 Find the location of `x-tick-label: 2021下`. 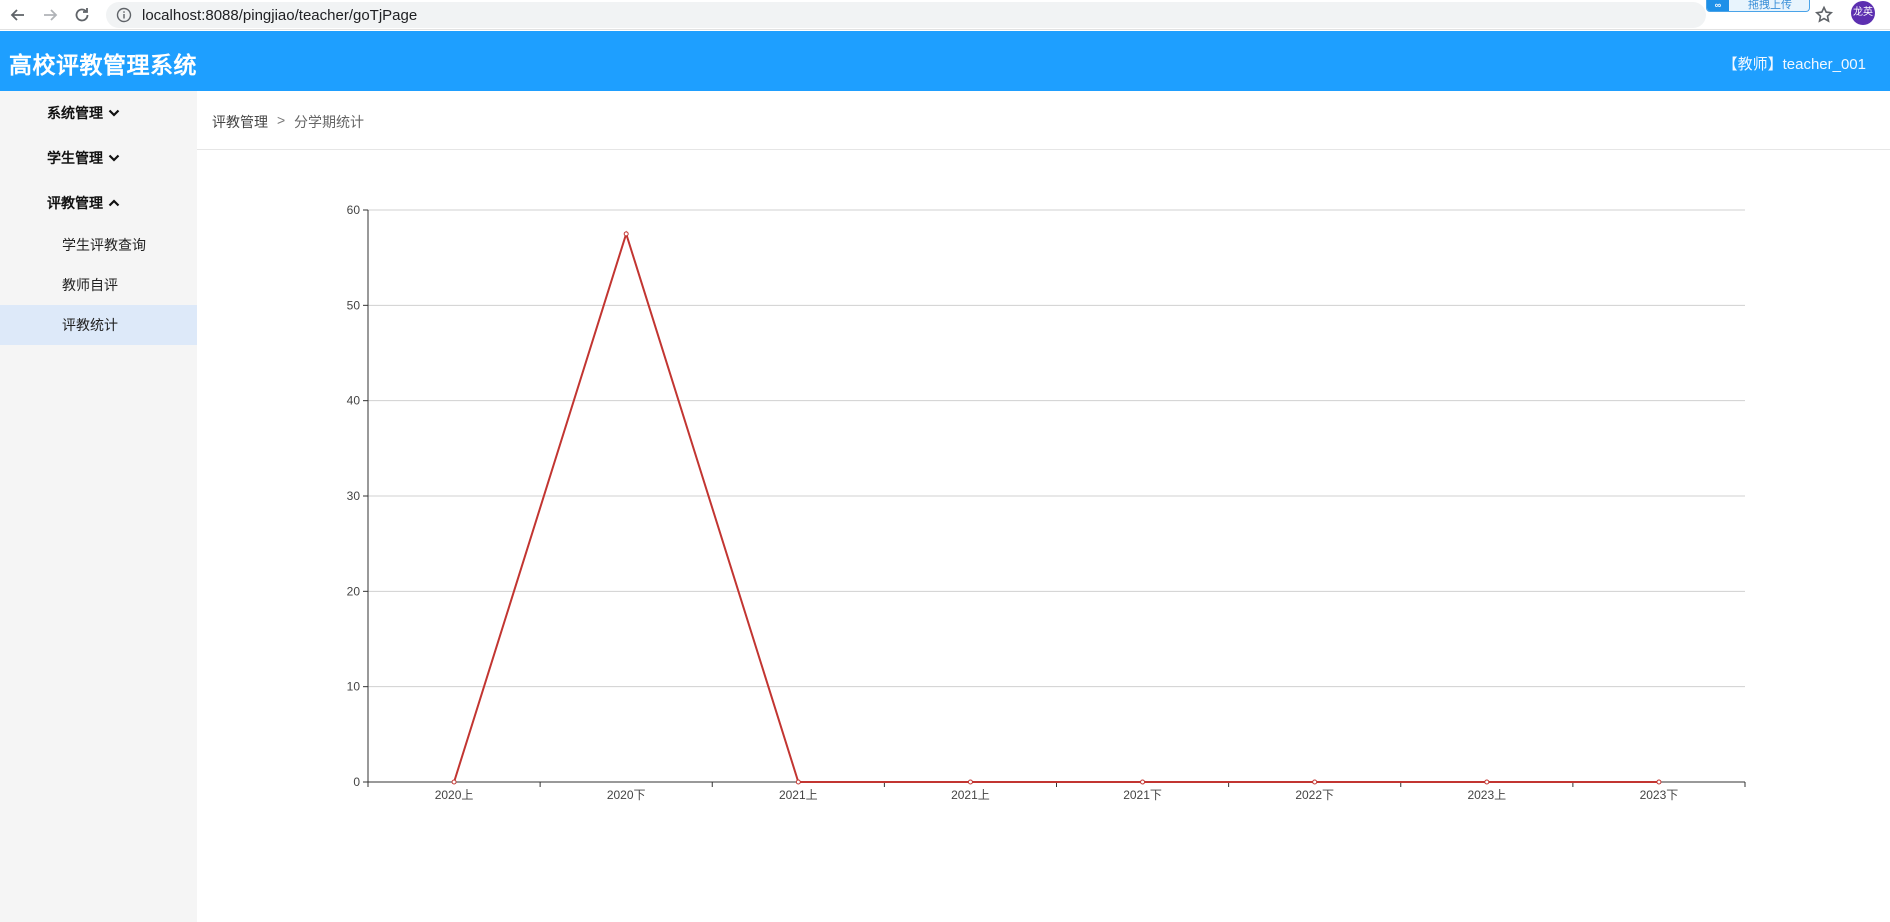

x-tick-label: 2021下 is located at coordinates (1142, 795).